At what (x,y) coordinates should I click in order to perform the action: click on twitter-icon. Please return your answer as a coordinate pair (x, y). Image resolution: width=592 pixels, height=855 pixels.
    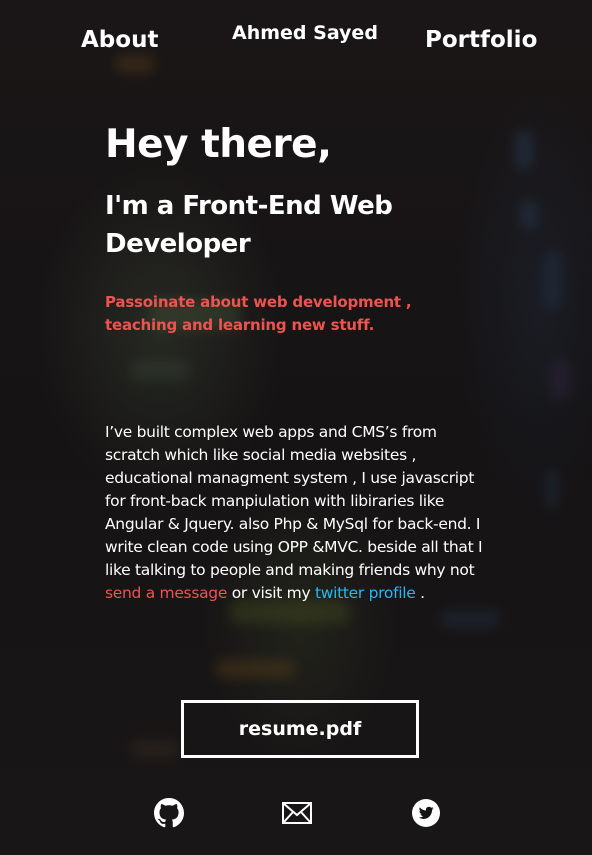
    Looking at the image, I should click on (426, 813).